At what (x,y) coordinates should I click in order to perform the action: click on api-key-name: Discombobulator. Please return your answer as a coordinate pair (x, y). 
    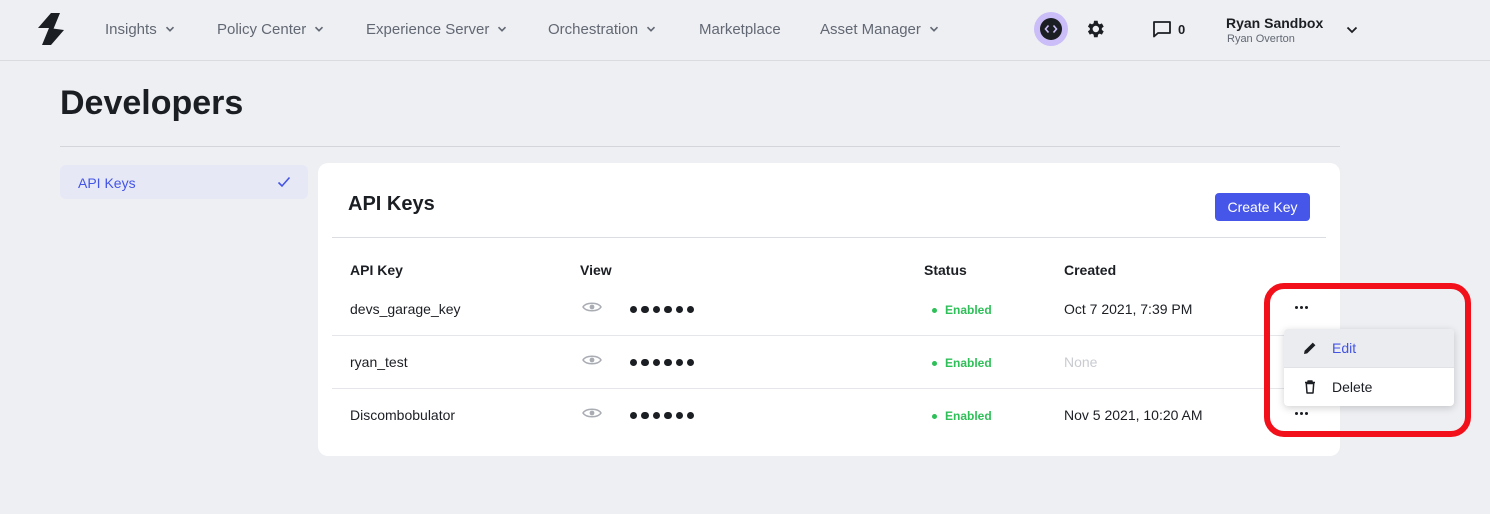
    Looking at the image, I should click on (403, 415).